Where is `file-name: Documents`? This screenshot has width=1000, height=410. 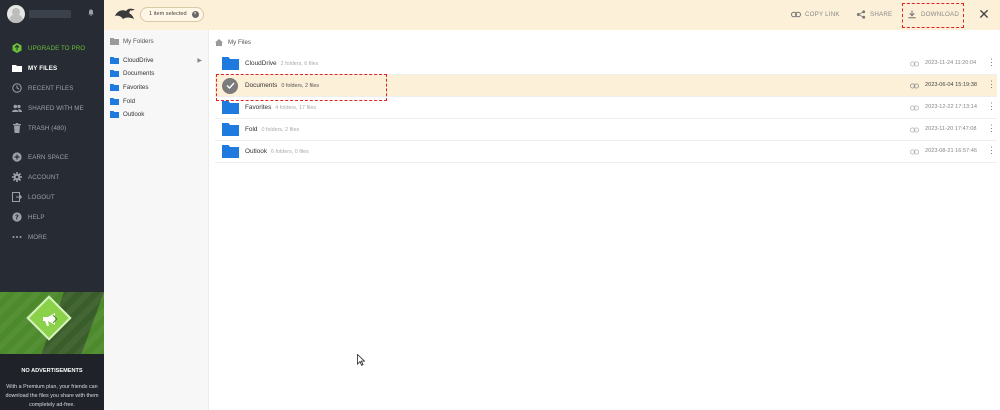 file-name: Documents is located at coordinates (261, 85).